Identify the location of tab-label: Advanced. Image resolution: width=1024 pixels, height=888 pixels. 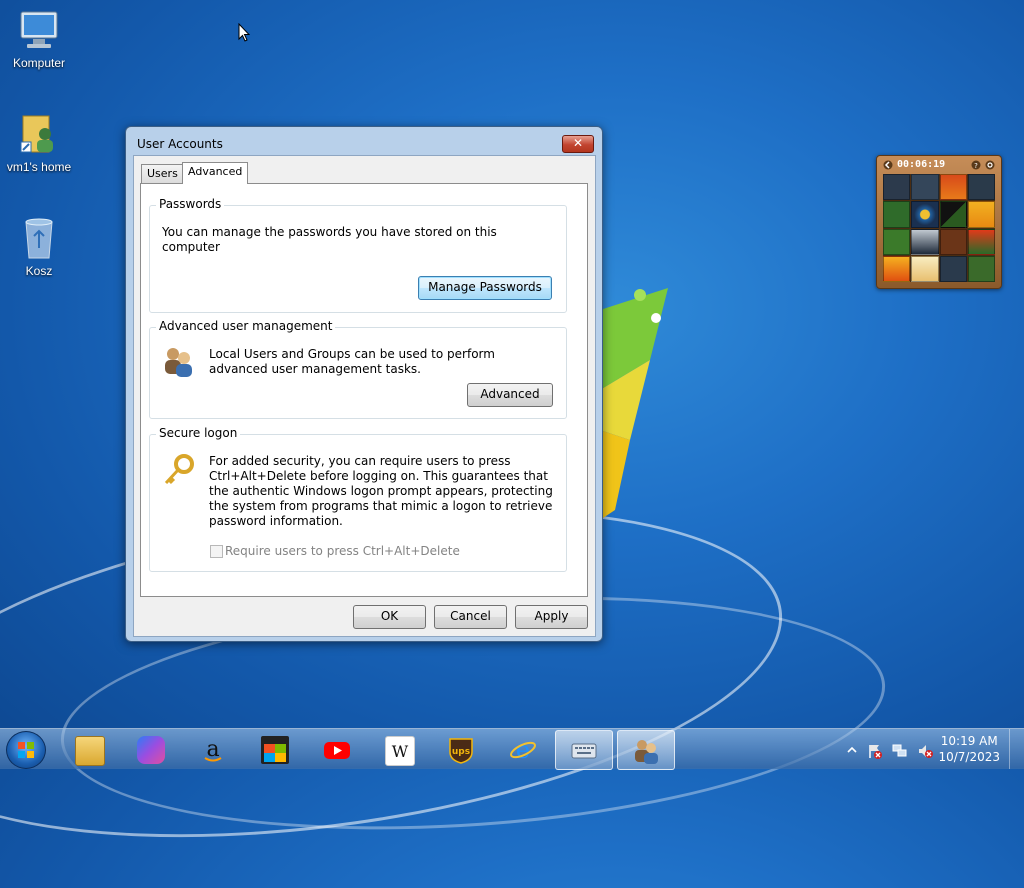
(215, 171).